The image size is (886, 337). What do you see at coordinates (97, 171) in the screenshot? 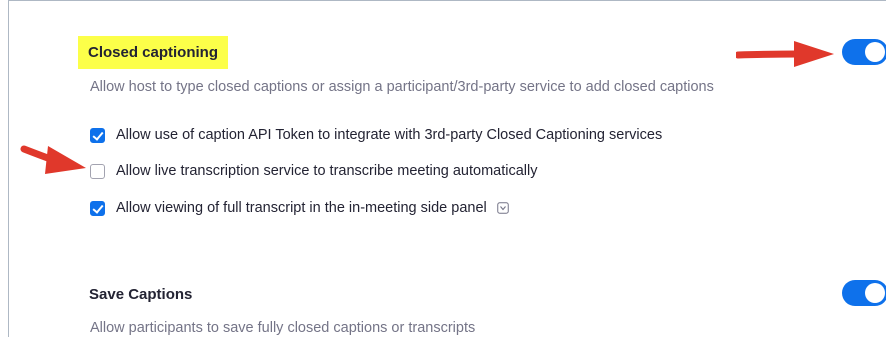
I see `checkbox-live-transcription` at bounding box center [97, 171].